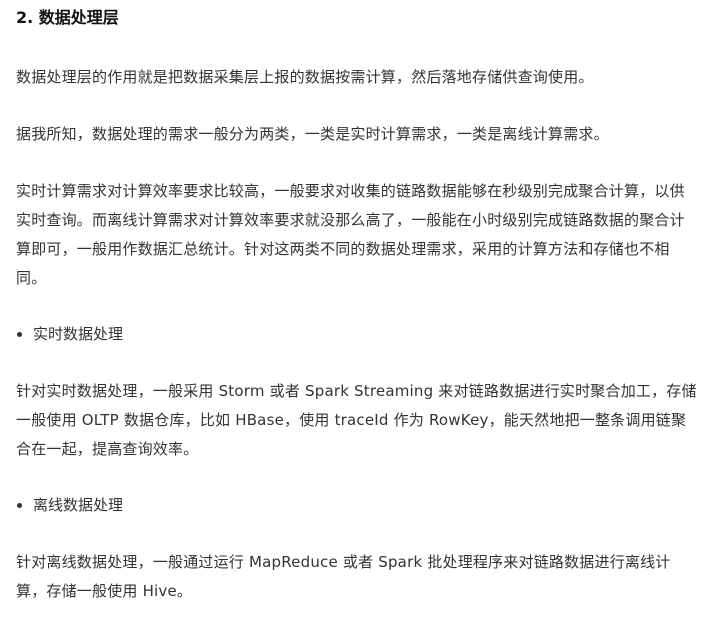 The width and height of the screenshot is (714, 629). Describe the element at coordinates (78, 334) in the screenshot. I see `realtime-bullet-label: 实时数据处理` at that location.